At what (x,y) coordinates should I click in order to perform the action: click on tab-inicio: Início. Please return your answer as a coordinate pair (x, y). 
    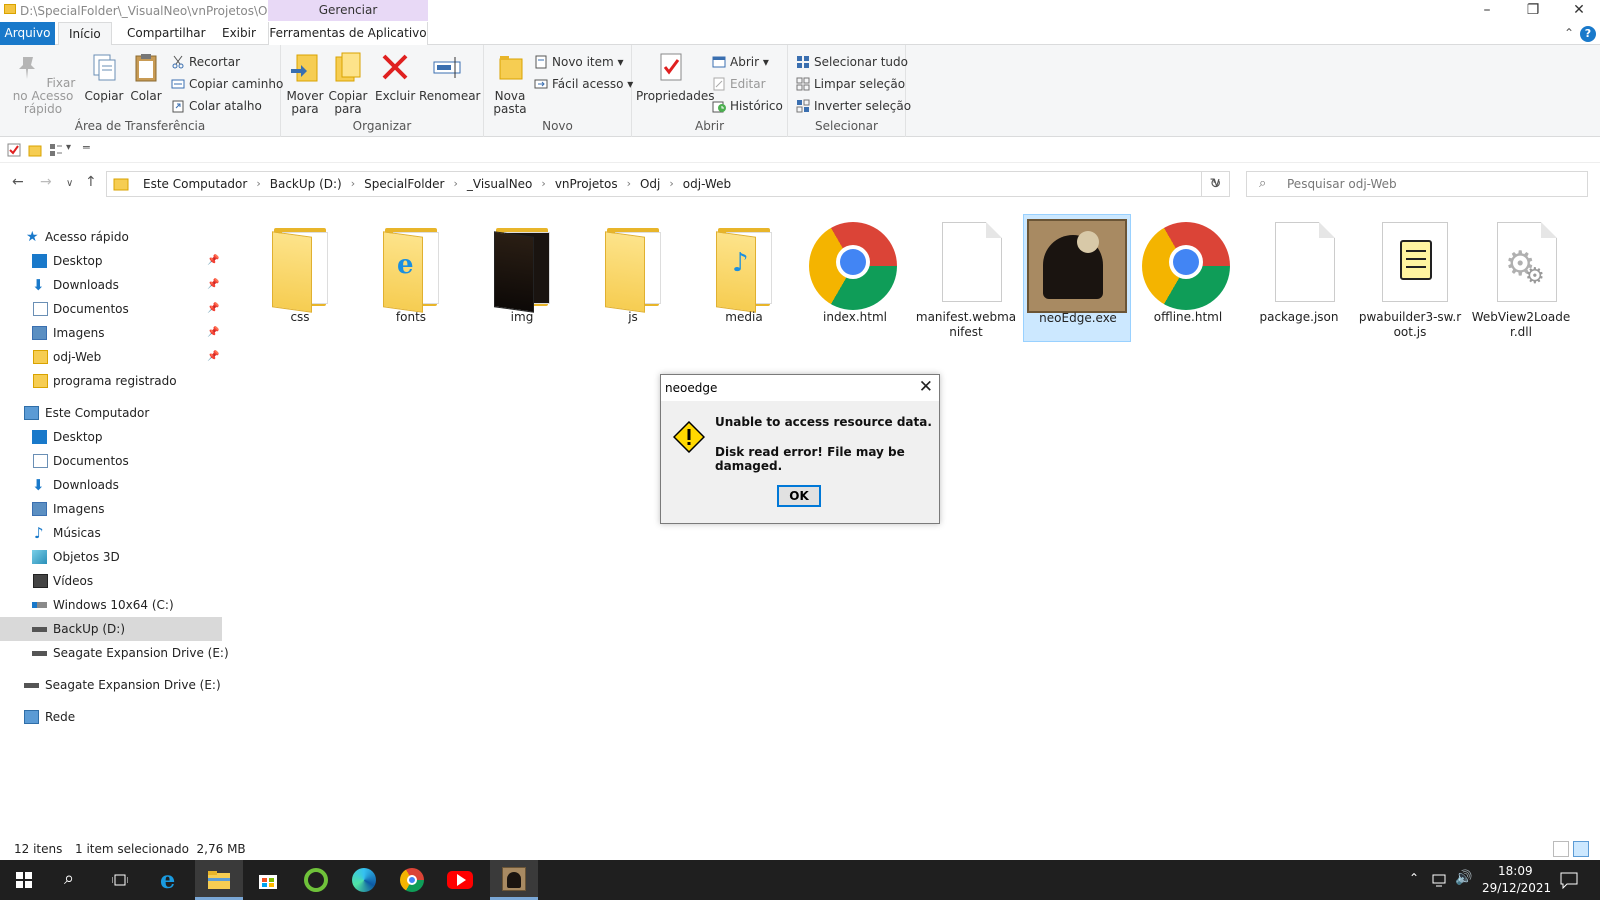
    Looking at the image, I should click on (85, 33).